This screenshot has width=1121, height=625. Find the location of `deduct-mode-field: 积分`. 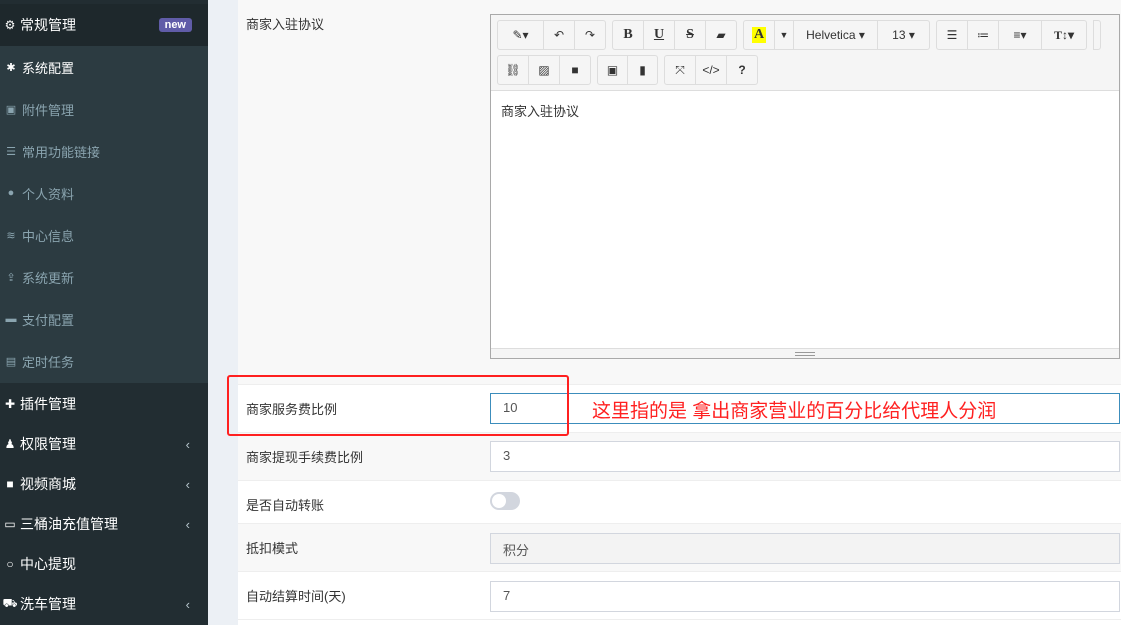

deduct-mode-field: 积分 is located at coordinates (805, 548).